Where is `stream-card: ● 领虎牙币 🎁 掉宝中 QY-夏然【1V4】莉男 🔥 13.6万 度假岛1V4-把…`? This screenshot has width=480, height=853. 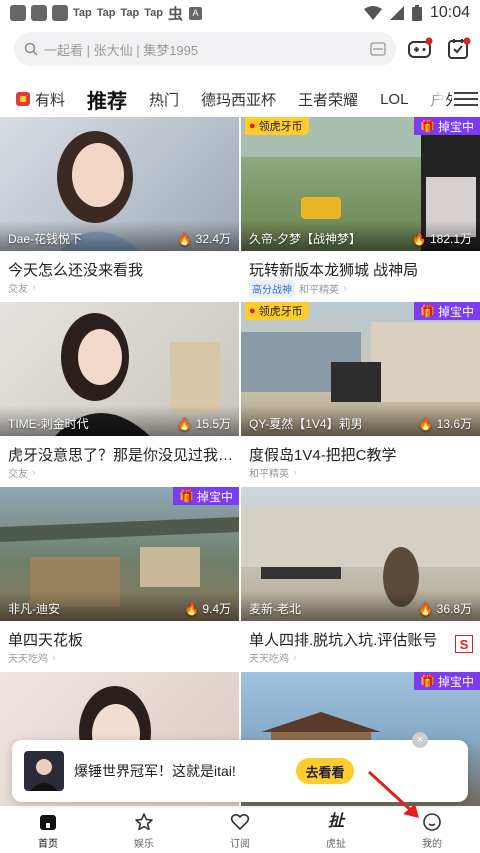 stream-card: ● 领虎牙币 🎁 掉宝中 QY-夏然【1V4】莉男 🔥 13.6万 度假岛1V4-把… is located at coordinates (360, 394).